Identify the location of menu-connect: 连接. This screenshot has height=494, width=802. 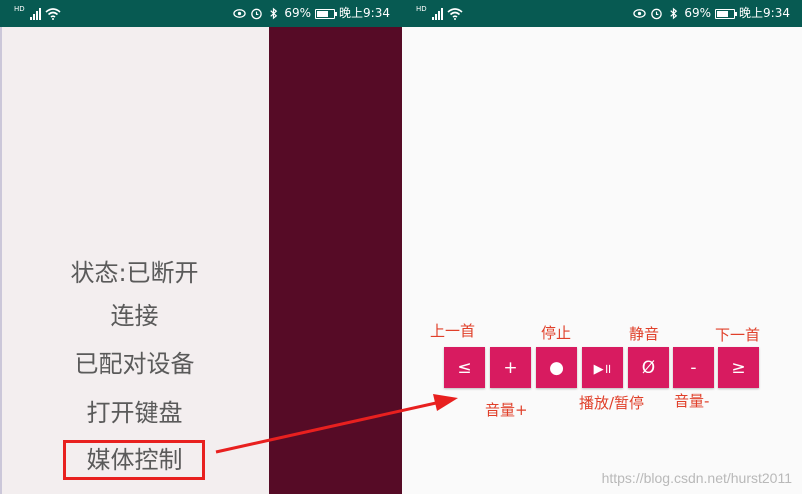
(134, 316).